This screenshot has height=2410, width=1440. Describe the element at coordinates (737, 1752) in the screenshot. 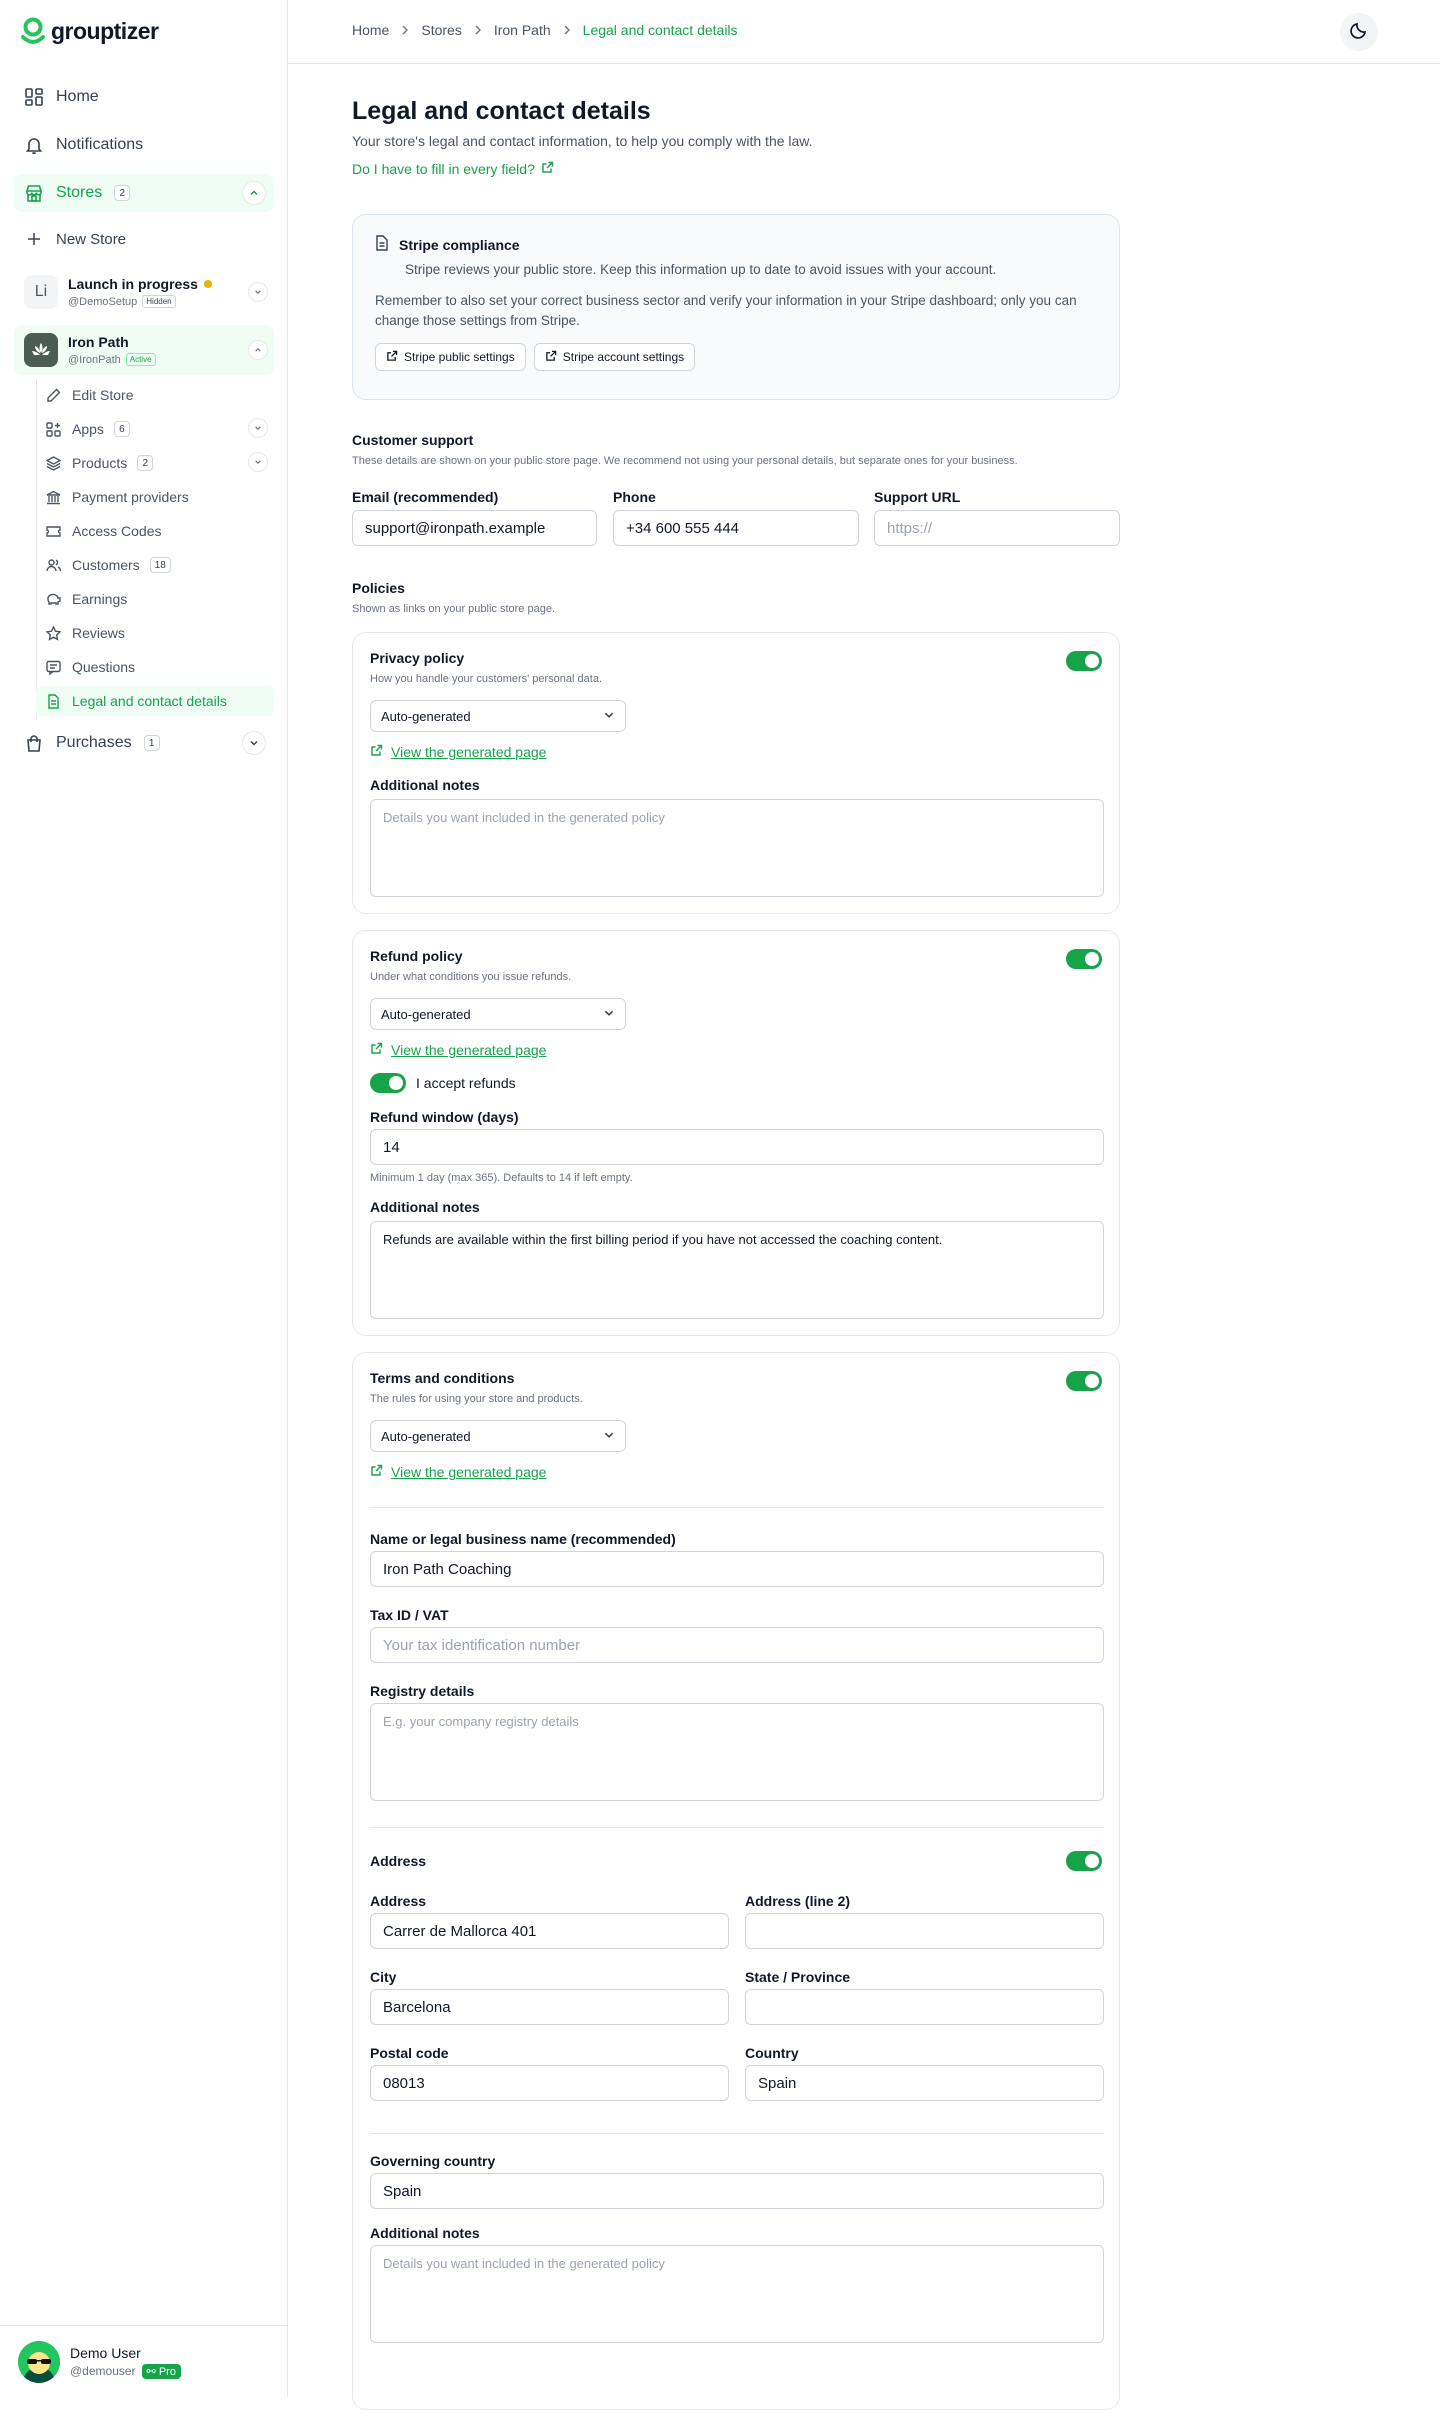

I see `registry-textarea: E.g. your company registry details` at that location.